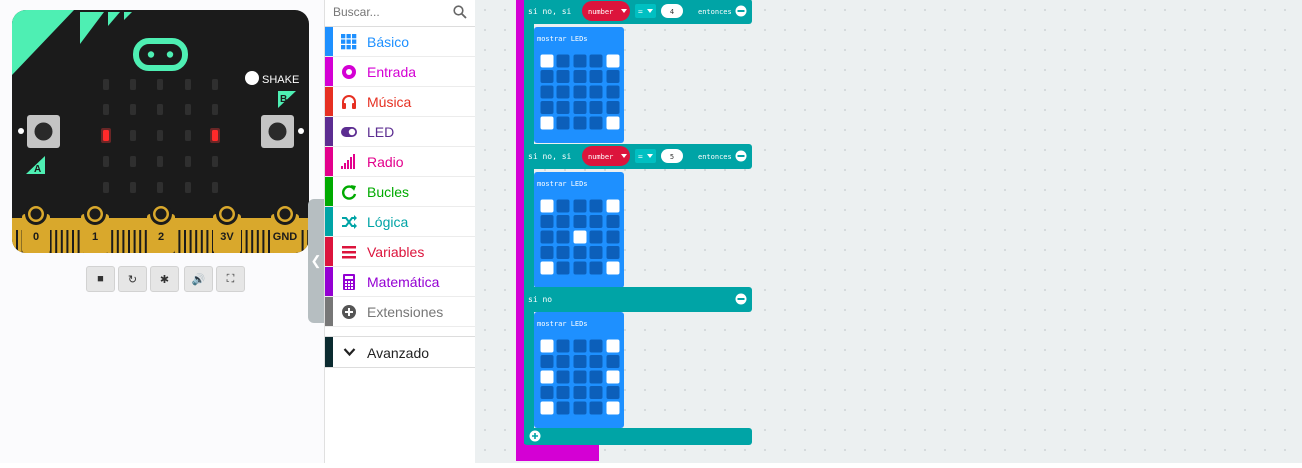 This screenshot has height=468, width=1302. Describe the element at coordinates (400, 222) in the screenshot. I see `category-lógica: Lógica` at that location.